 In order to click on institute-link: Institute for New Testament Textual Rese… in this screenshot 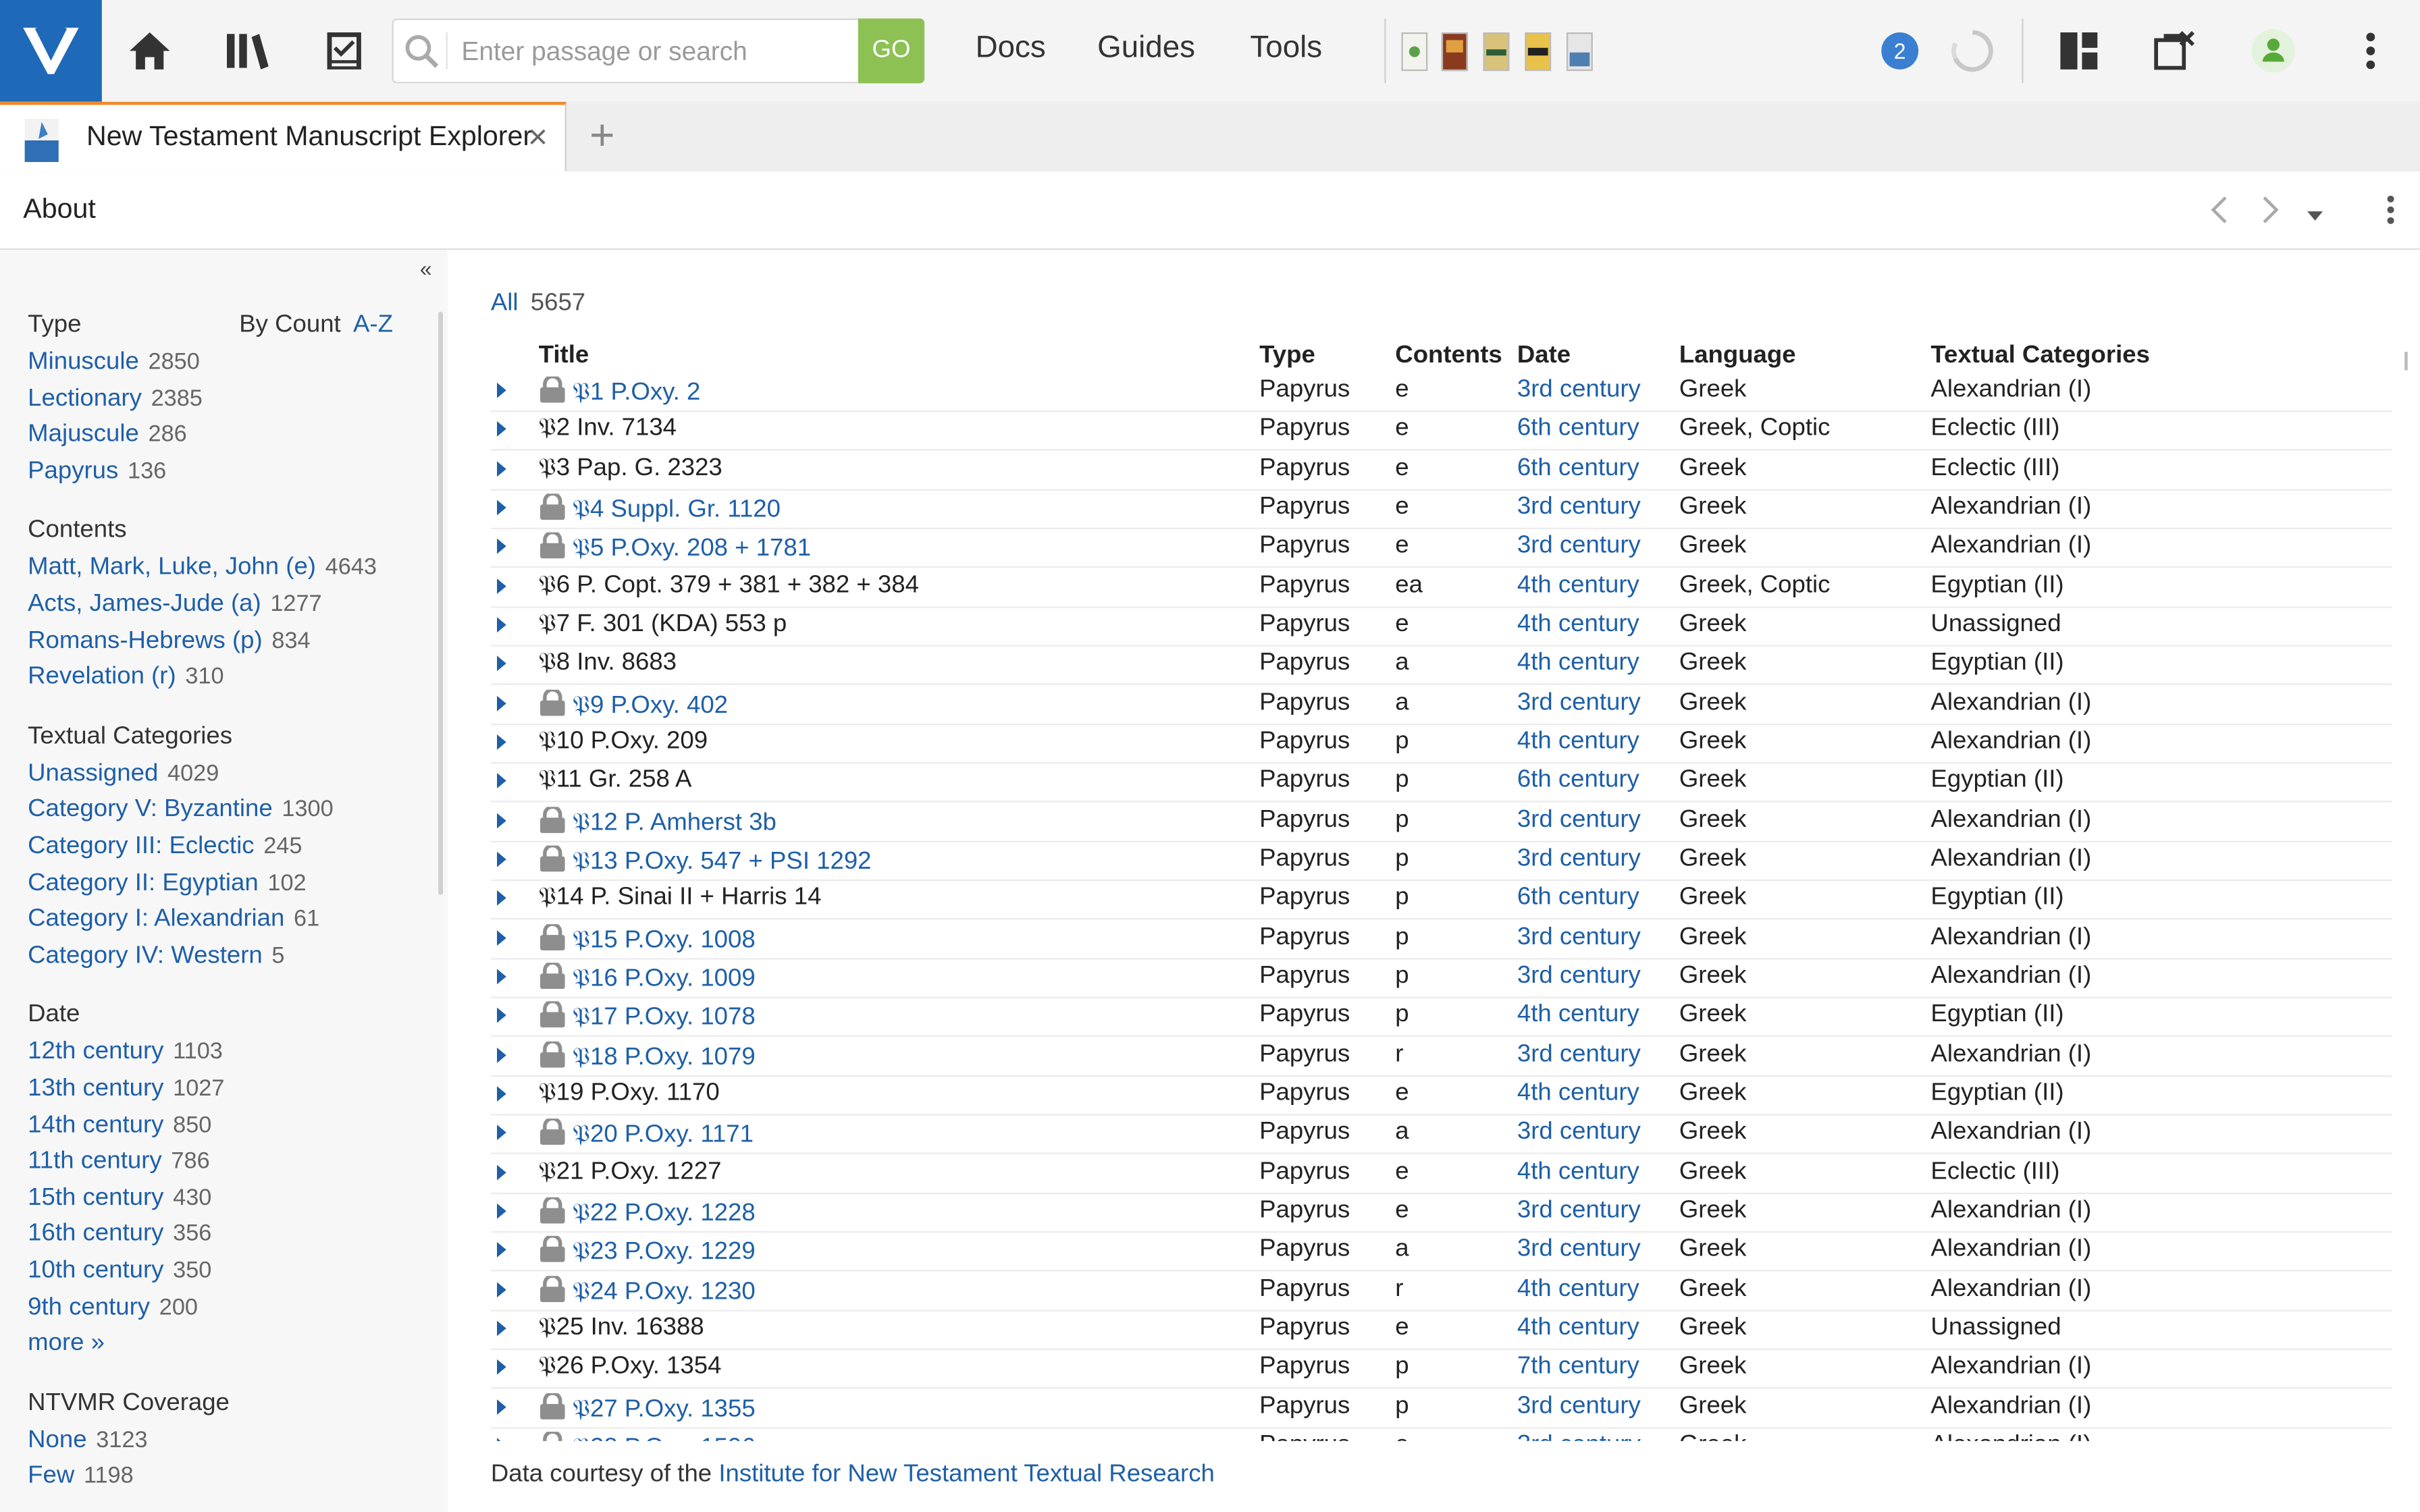, I will do `click(966, 1474)`.